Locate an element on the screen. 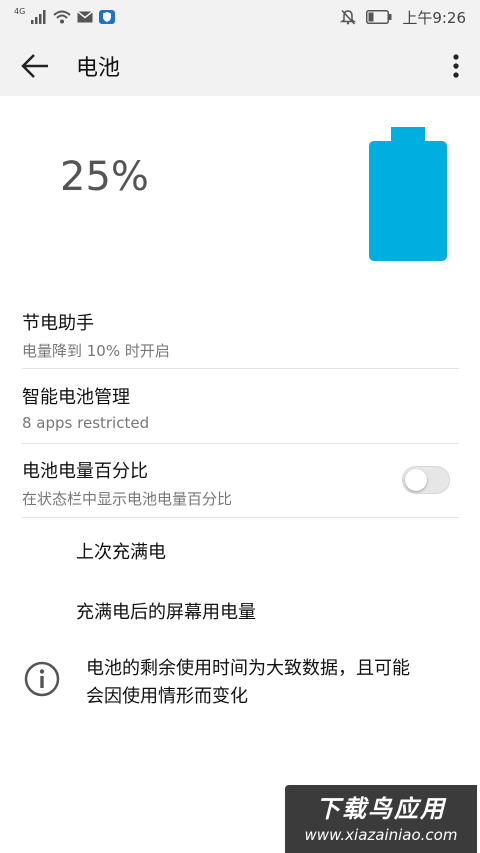  status-bar-left: 4G is located at coordinates (65, 17).